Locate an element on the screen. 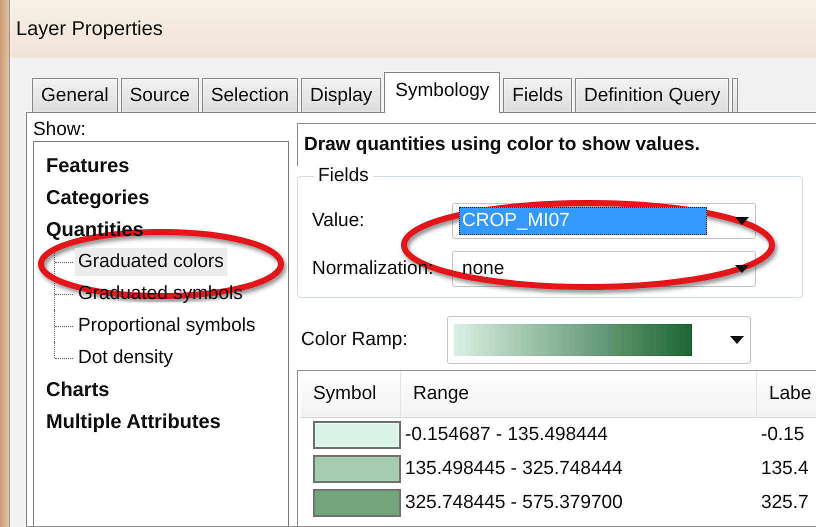  description-text: Draw quantities using color to show values. is located at coordinates (502, 145).